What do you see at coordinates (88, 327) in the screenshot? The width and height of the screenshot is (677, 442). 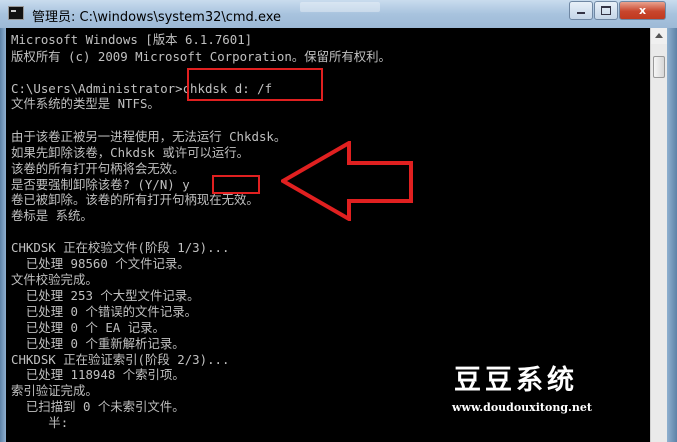 I see `console-line: 已处理 0 个 EA 记录。` at bounding box center [88, 327].